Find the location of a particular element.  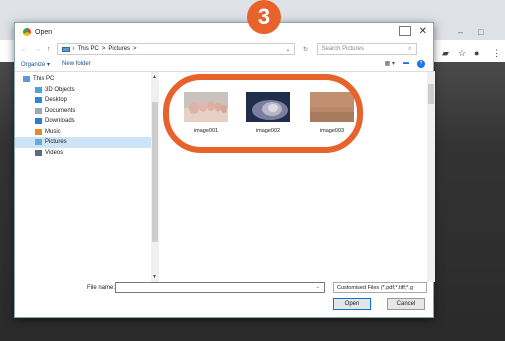

3d-objects-icon is located at coordinates (38, 89).